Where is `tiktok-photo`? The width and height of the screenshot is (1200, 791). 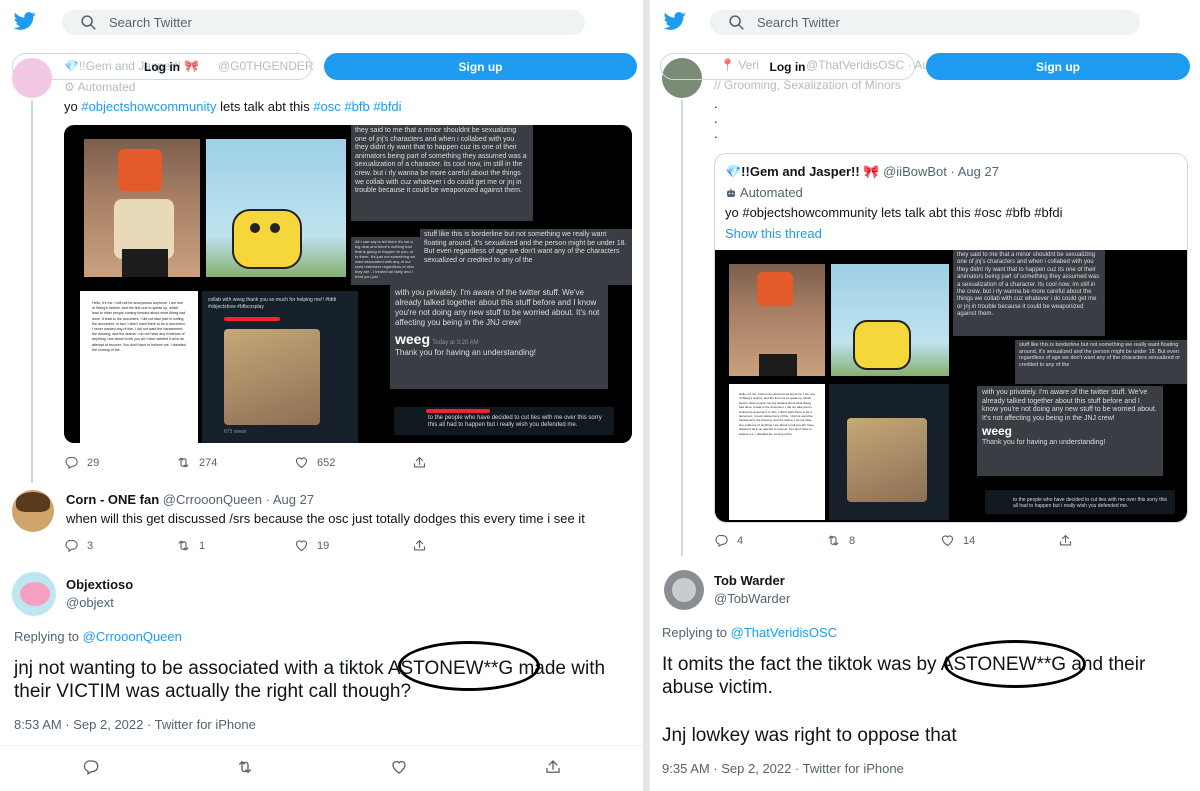
tiktok-photo is located at coordinates (272, 377).